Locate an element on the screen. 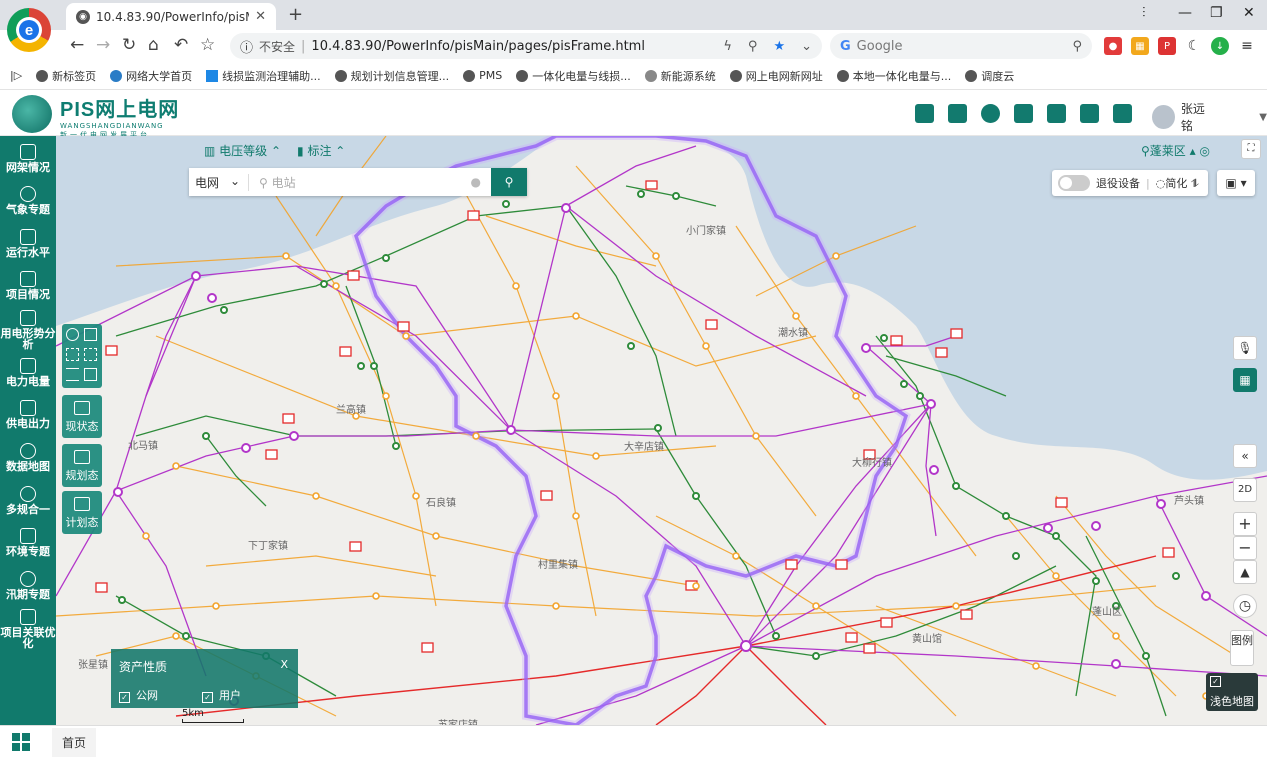 The image size is (1267, 758). maximize-button: ❐ is located at coordinates (1216, 13).